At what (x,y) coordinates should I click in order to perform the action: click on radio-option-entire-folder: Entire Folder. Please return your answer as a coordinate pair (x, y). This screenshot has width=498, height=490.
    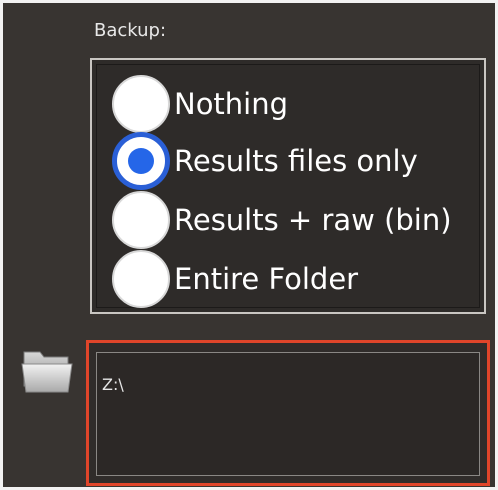
    Looking at the image, I should click on (235, 279).